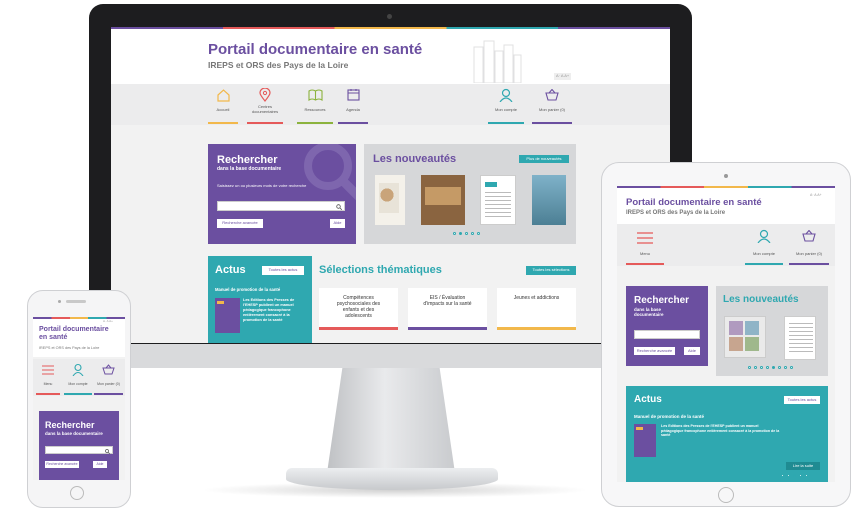 This screenshot has height=513, width=861. I want to click on phone-camera, so click(59, 301).